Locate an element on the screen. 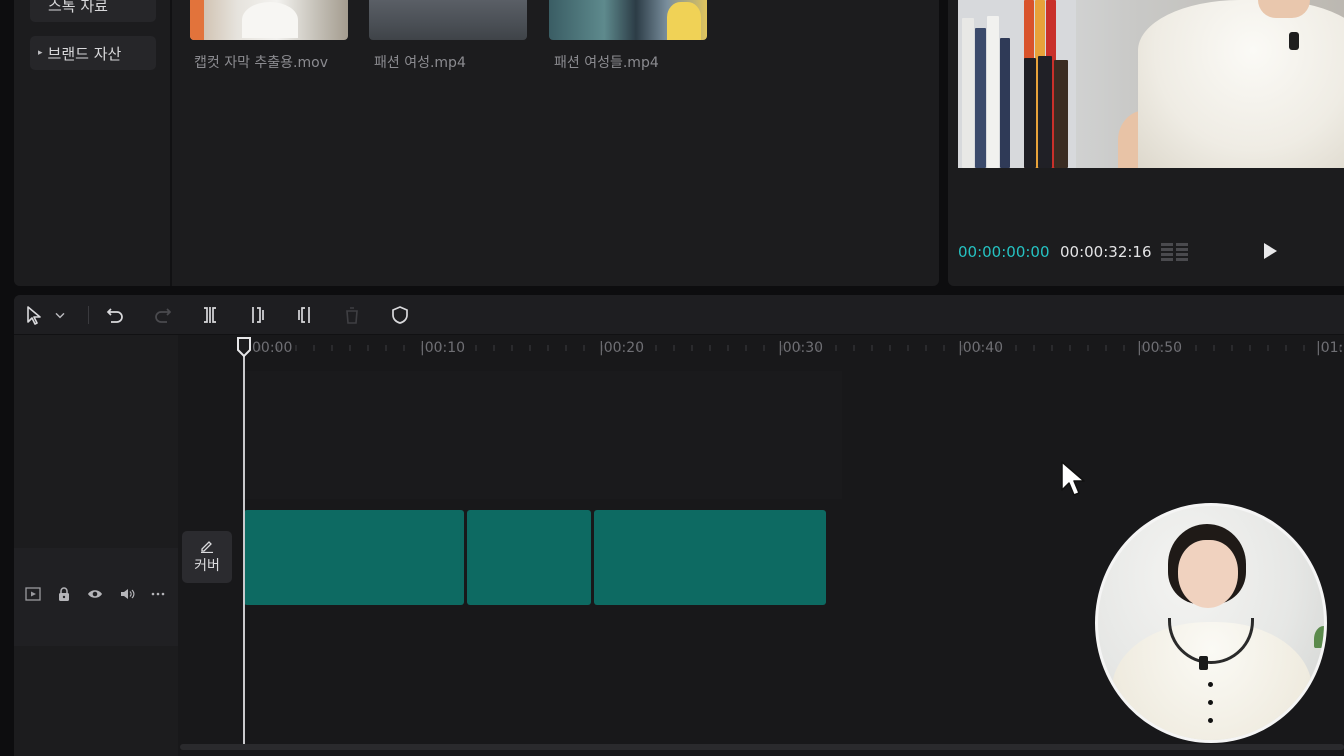 The height and width of the screenshot is (756, 1344). ruler-label: 00:00 is located at coordinates (272, 348).